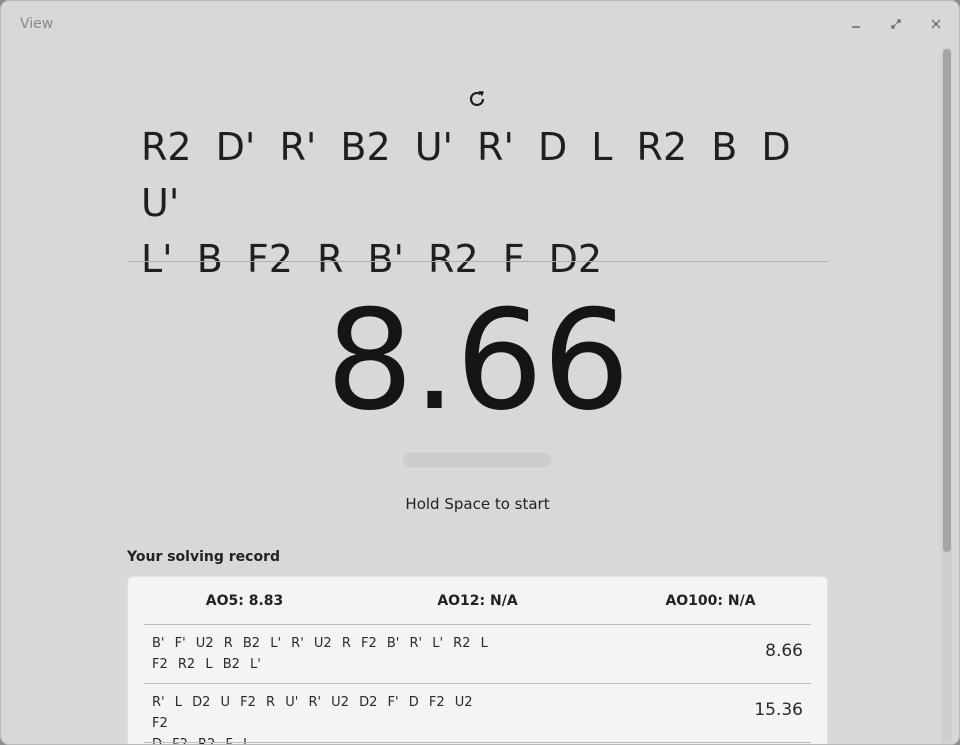 The height and width of the screenshot is (745, 960). I want to click on ao12-stat: AO12: N/A, so click(477, 601).